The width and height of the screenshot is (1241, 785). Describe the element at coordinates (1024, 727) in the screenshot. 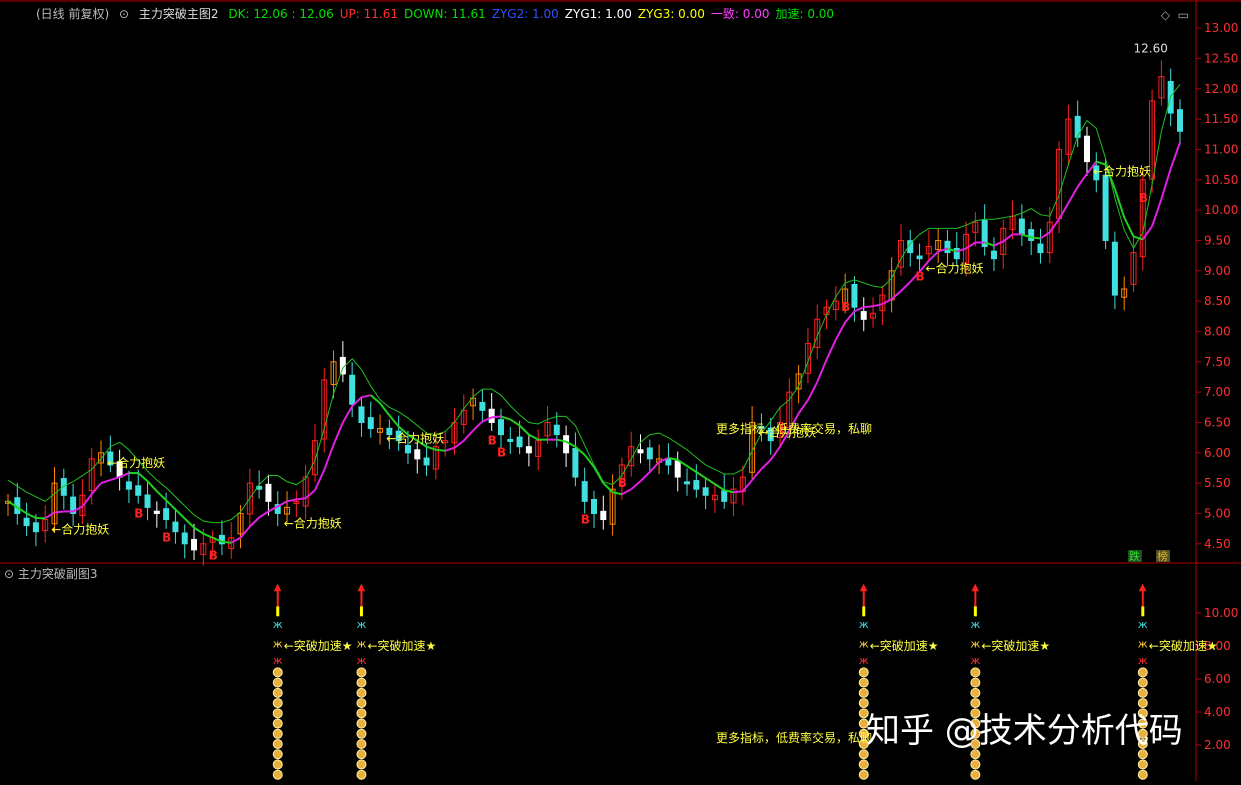

I see `watermark: 知乎 @技术分析代码` at that location.